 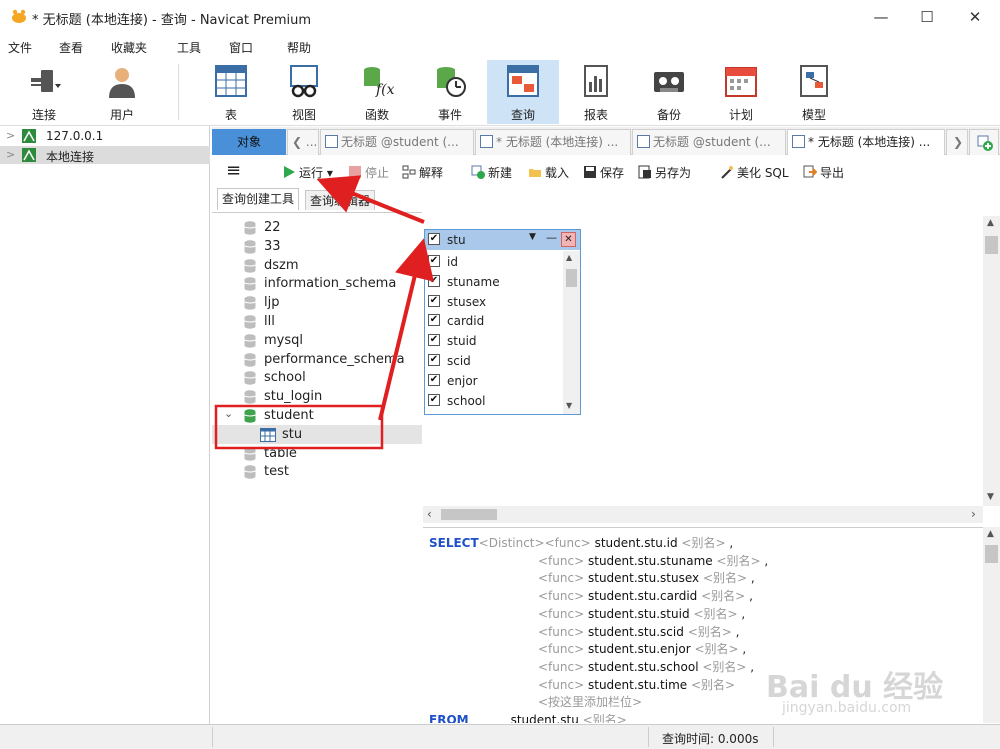 What do you see at coordinates (545, 718) in the screenshot?
I see `sql-column: student.stu` at bounding box center [545, 718].